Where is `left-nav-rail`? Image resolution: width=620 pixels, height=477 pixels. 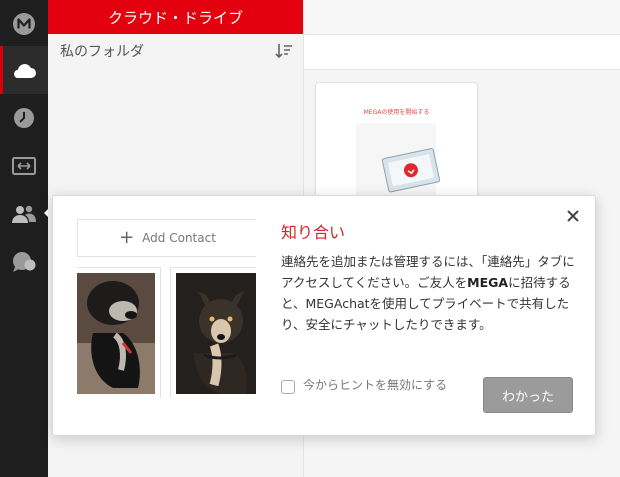 left-nav-rail is located at coordinates (24, 238).